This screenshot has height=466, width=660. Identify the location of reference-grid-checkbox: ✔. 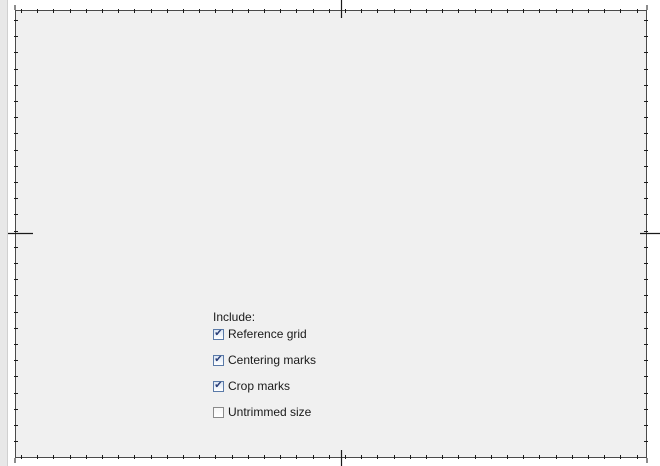
(218, 334).